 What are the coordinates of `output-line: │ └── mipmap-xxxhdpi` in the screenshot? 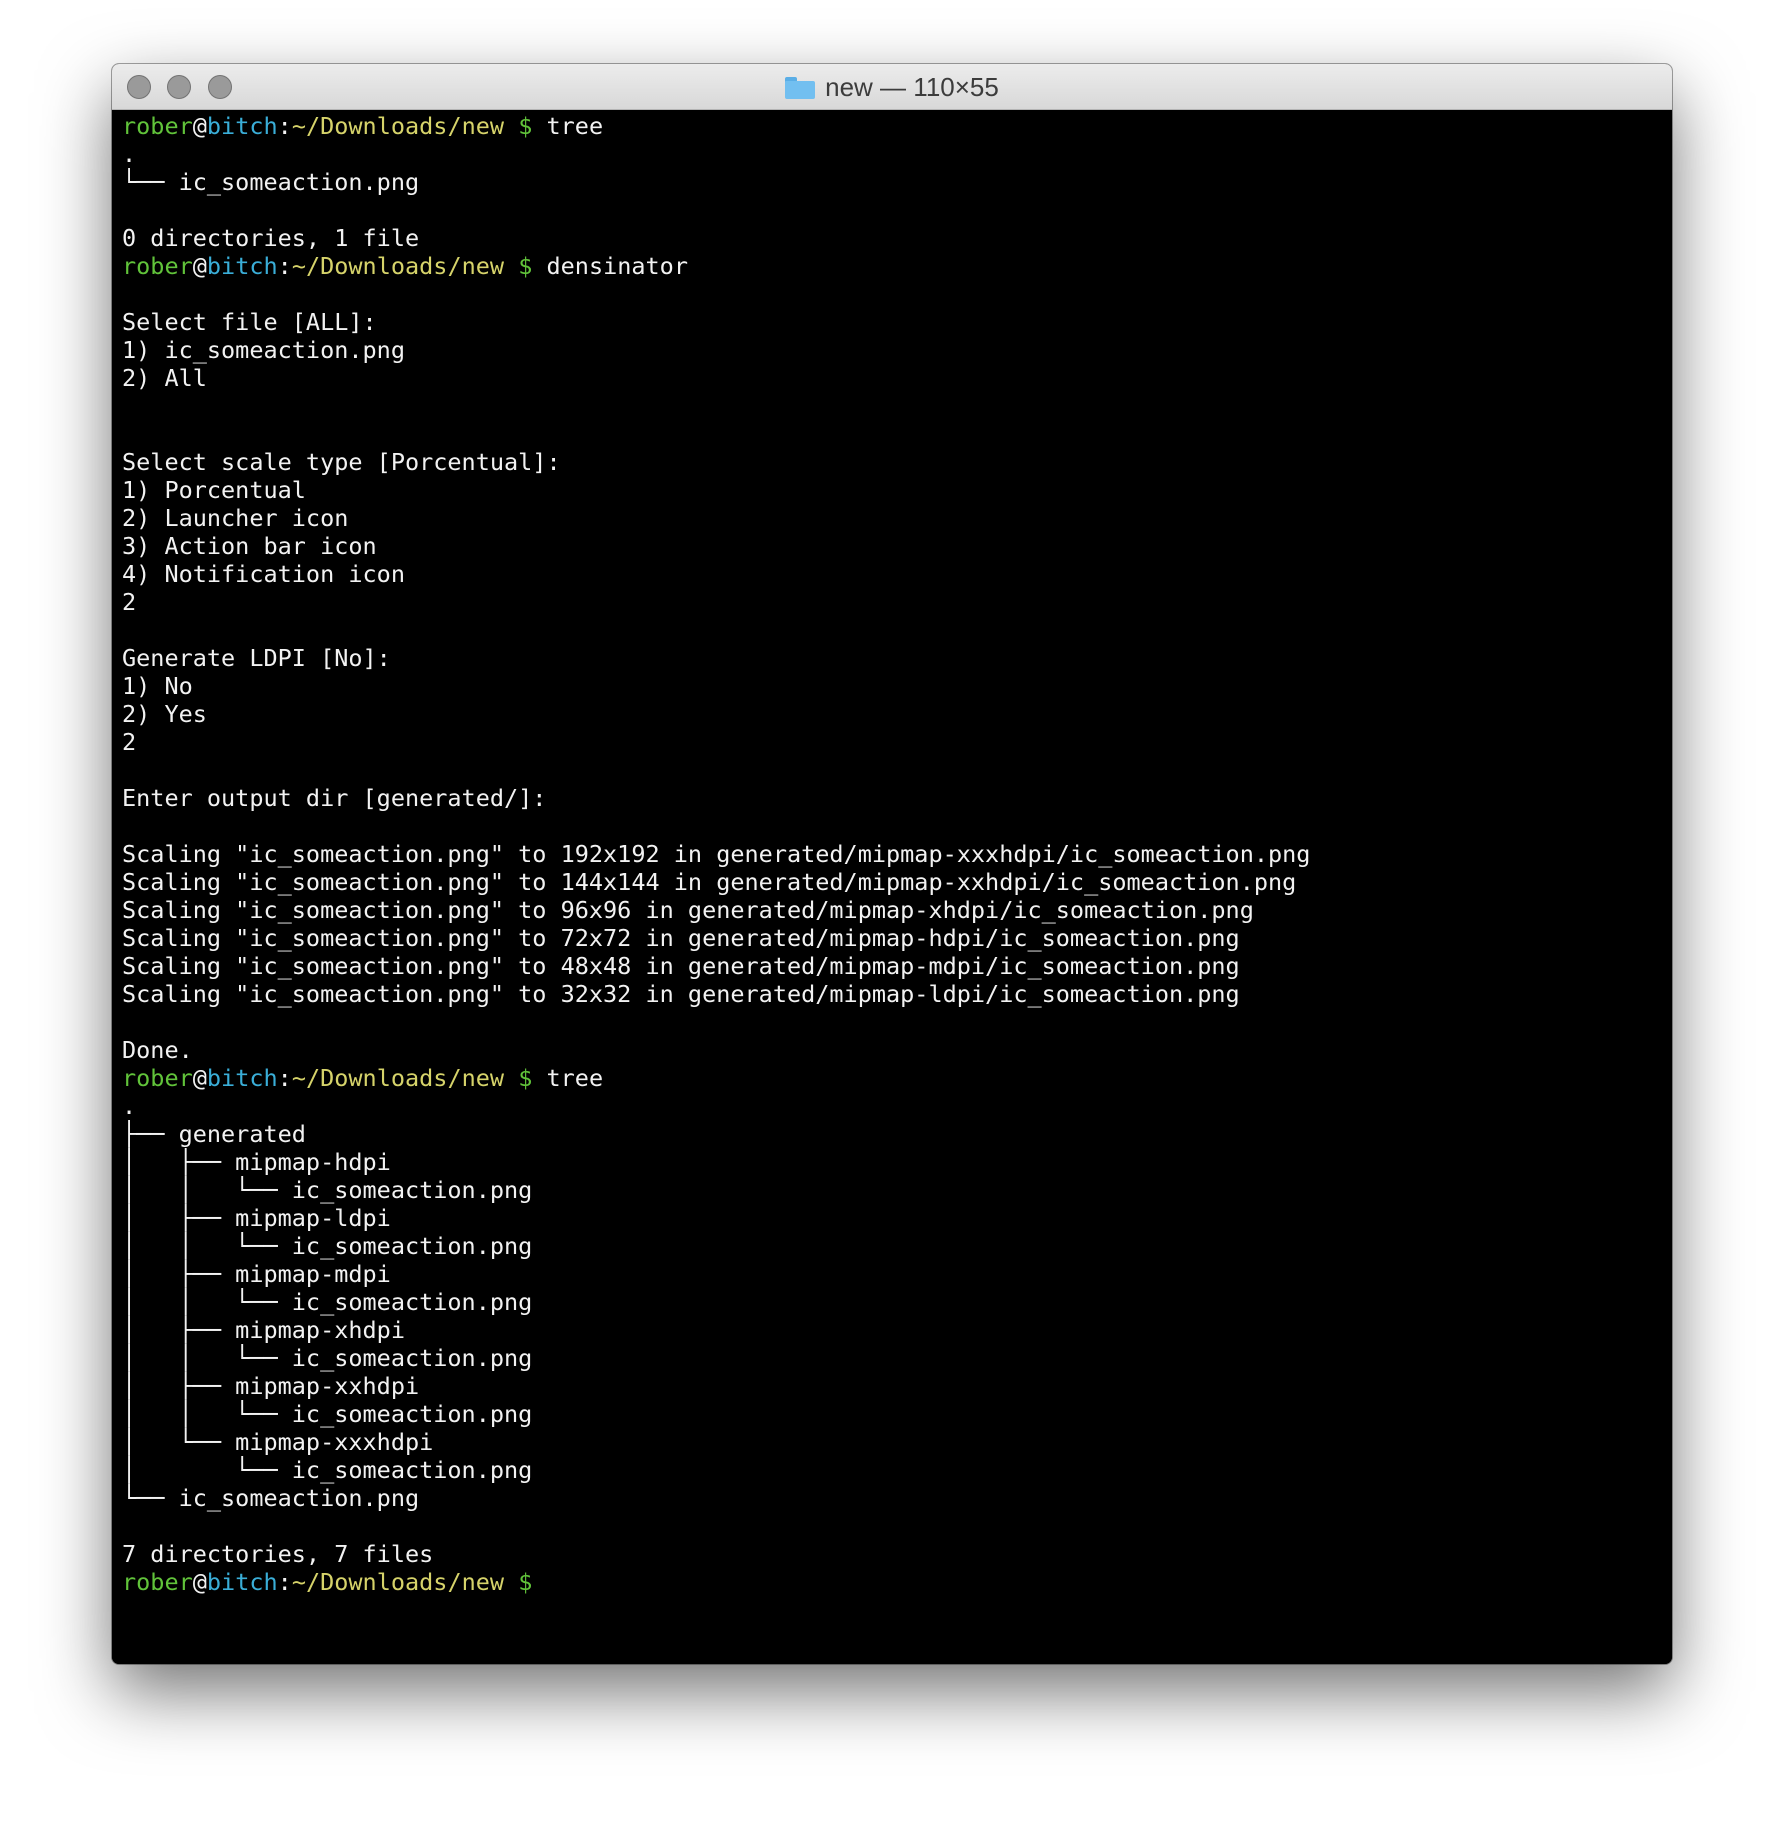 It's located at (278, 1442).